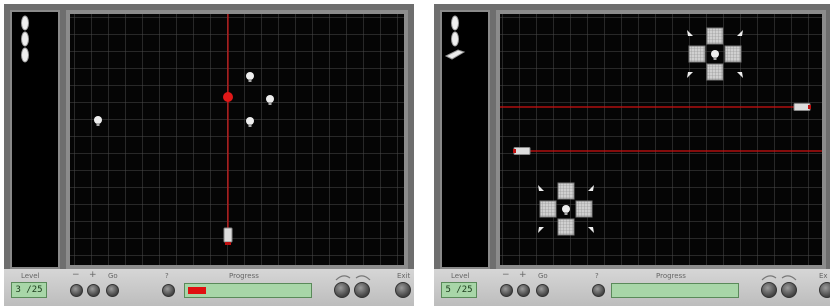 Image resolution: width=830 pixels, height=308 pixels. Describe the element at coordinates (823, 276) in the screenshot. I see `exit-label: Ex` at that location.